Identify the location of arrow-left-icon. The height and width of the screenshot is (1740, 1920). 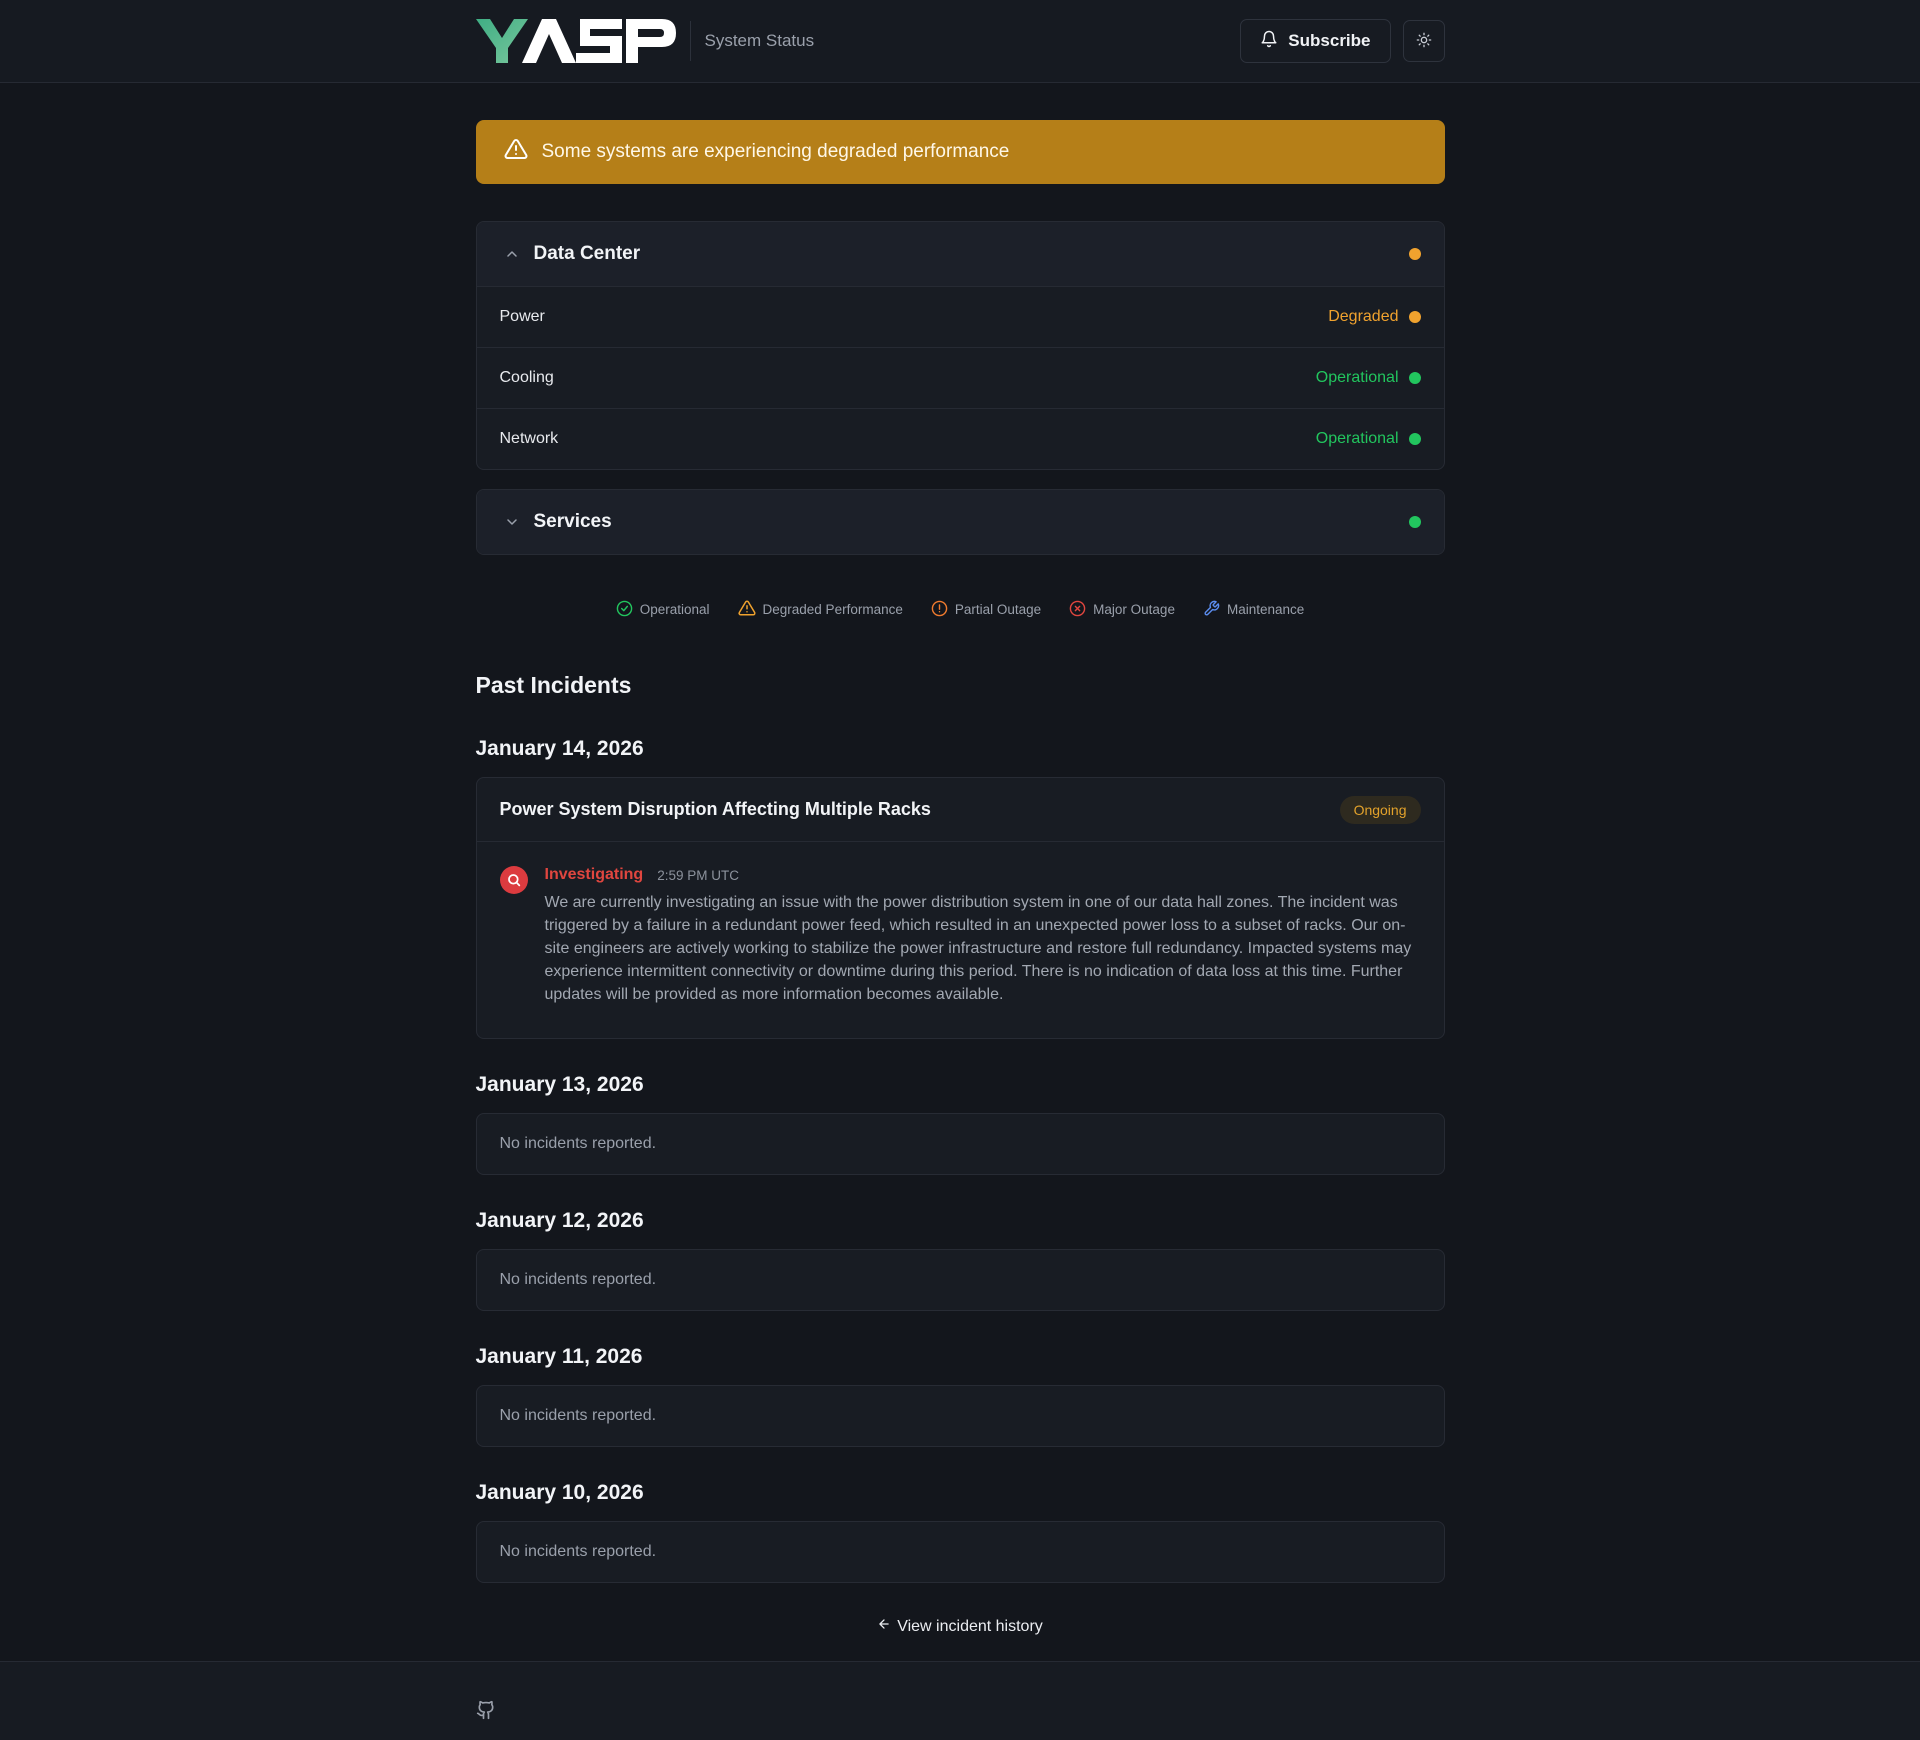
(884, 1626).